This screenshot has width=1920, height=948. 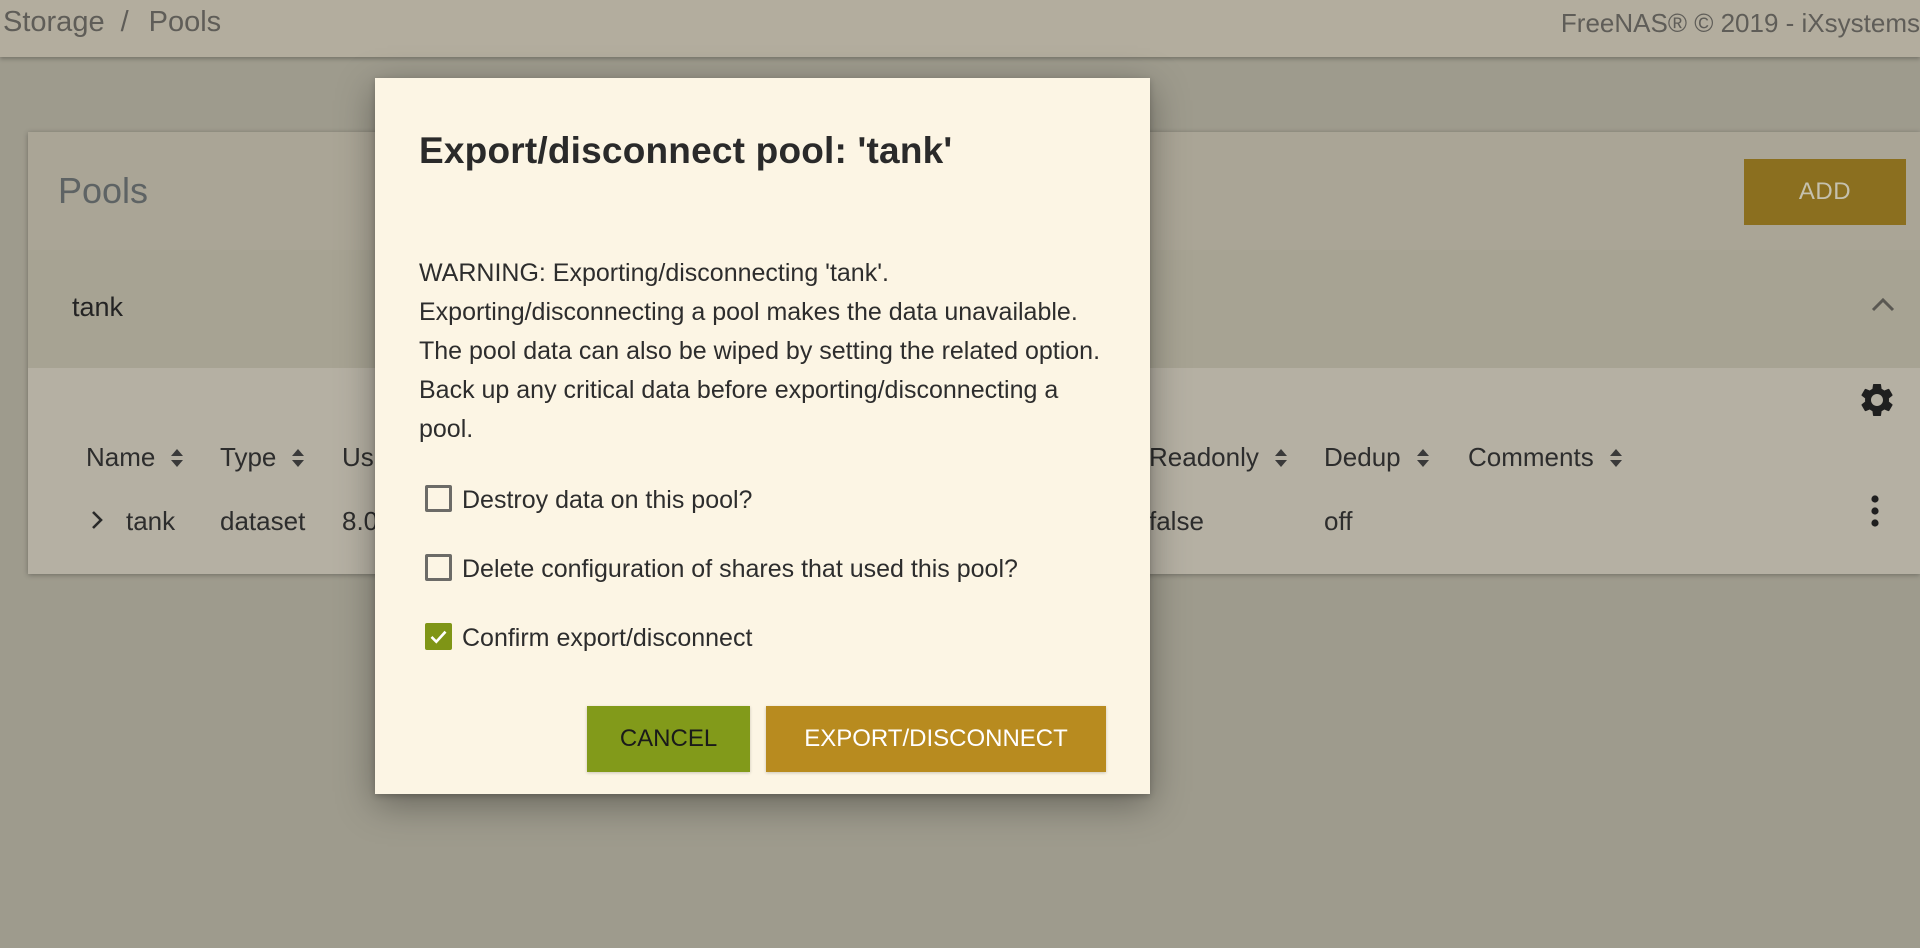 I want to click on check-icon, so click(x=438, y=637).